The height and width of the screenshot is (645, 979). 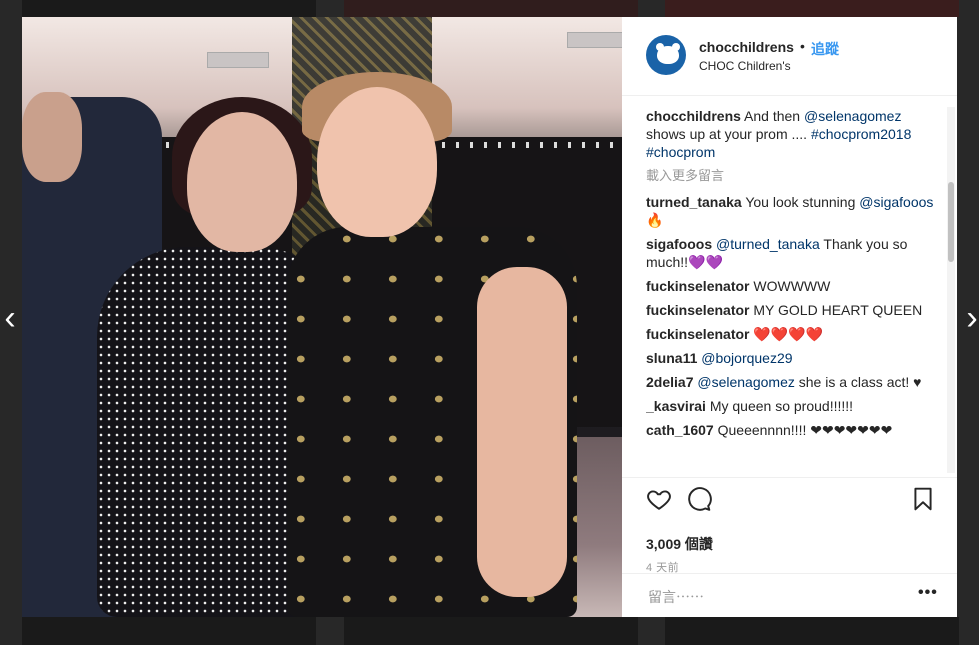 I want to click on avatar, so click(x=666, y=55).